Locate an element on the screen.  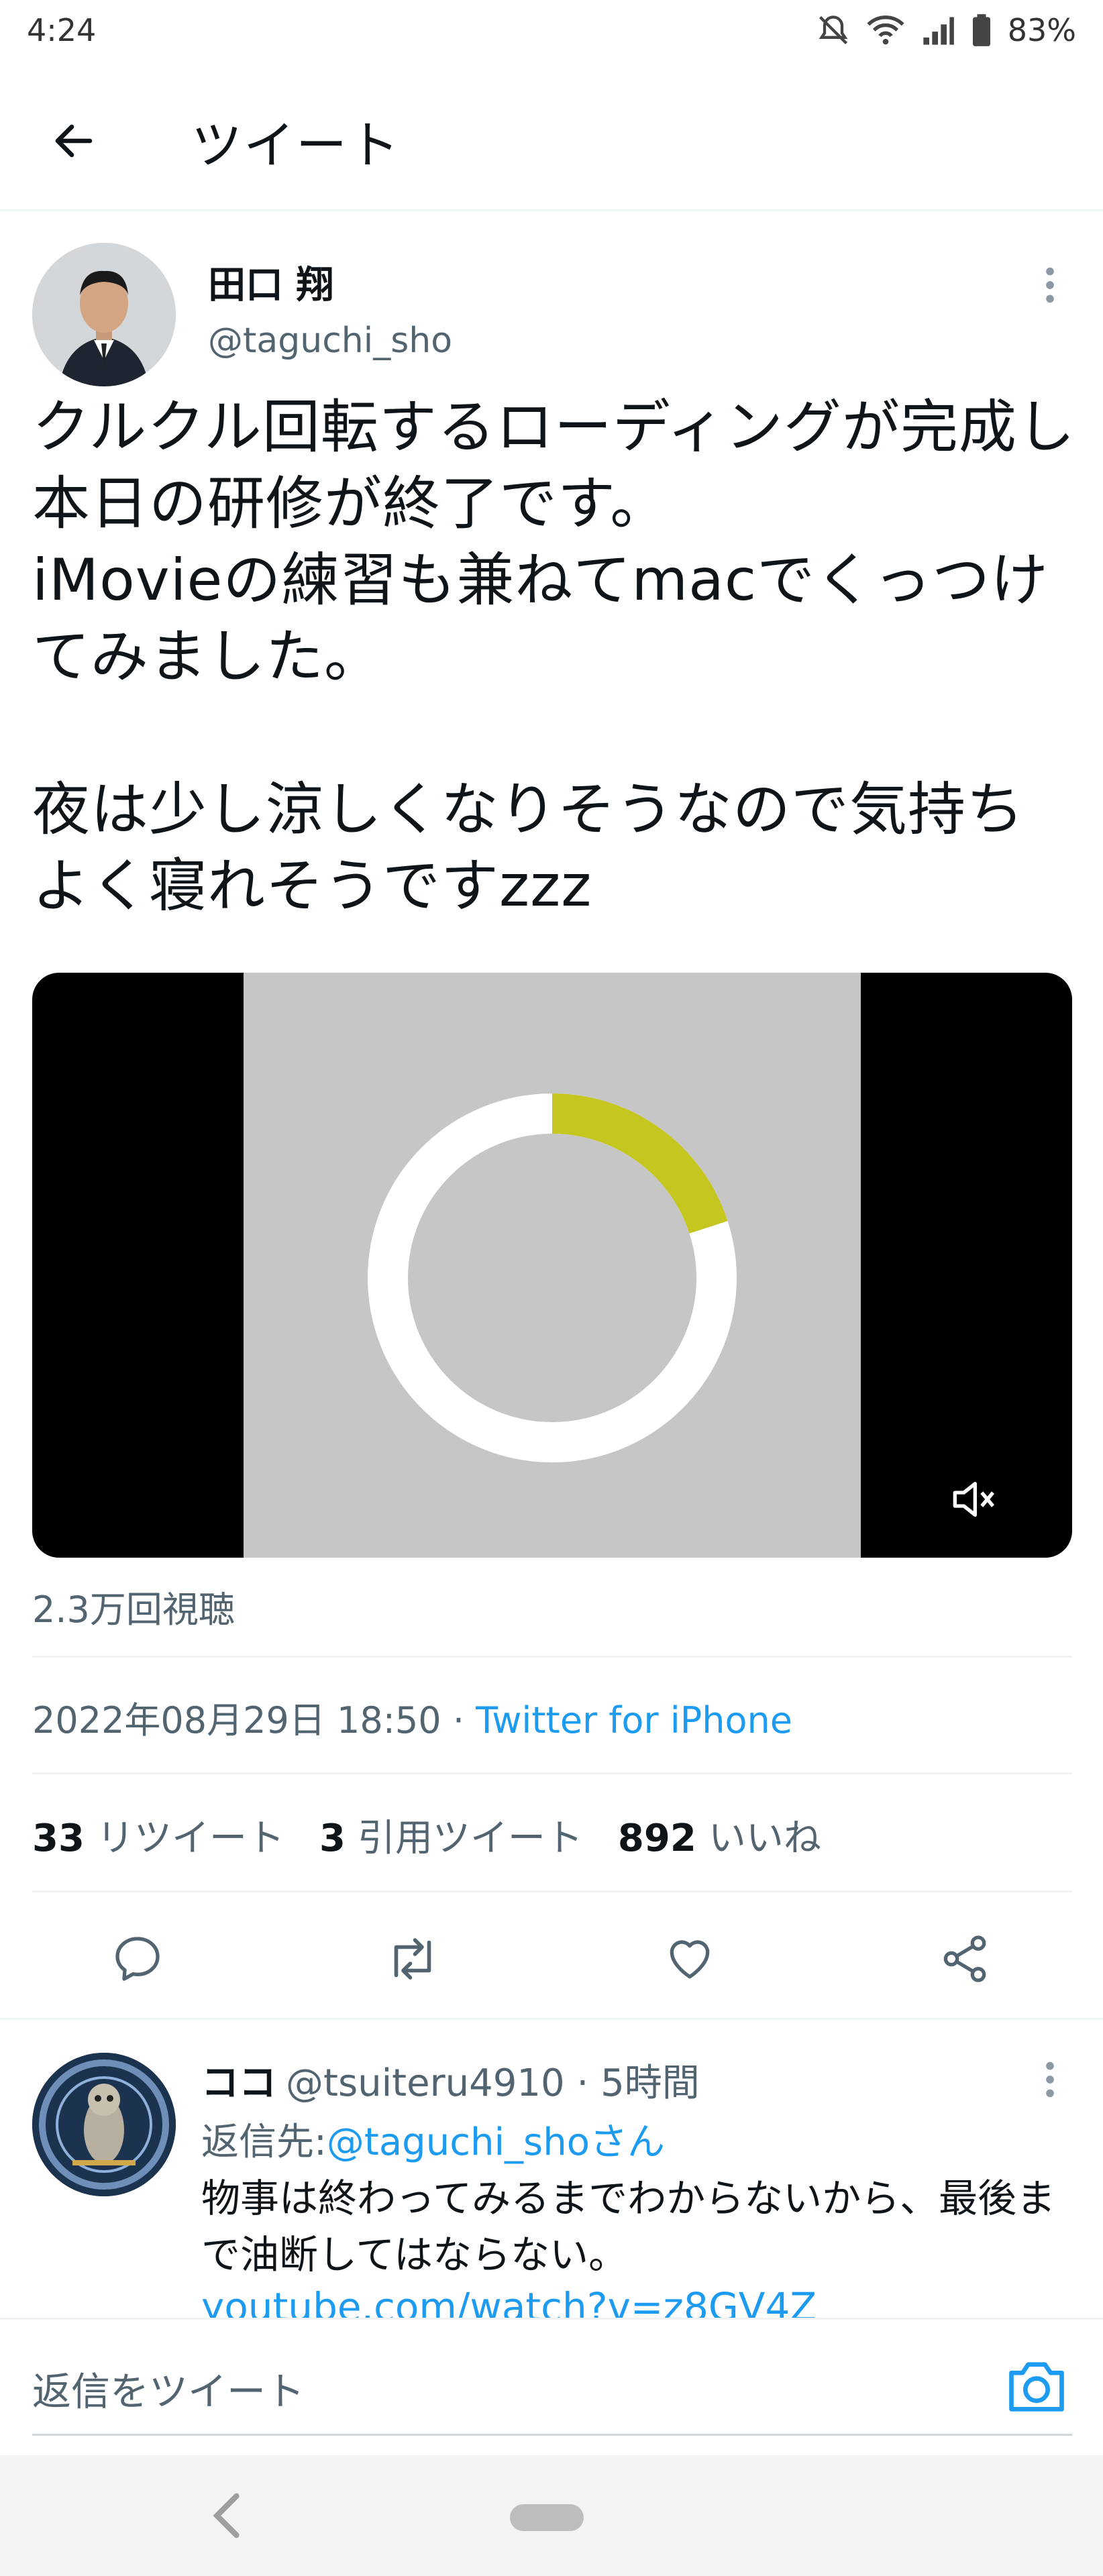
status-bar: 4:24 83% is located at coordinates (551, 33).